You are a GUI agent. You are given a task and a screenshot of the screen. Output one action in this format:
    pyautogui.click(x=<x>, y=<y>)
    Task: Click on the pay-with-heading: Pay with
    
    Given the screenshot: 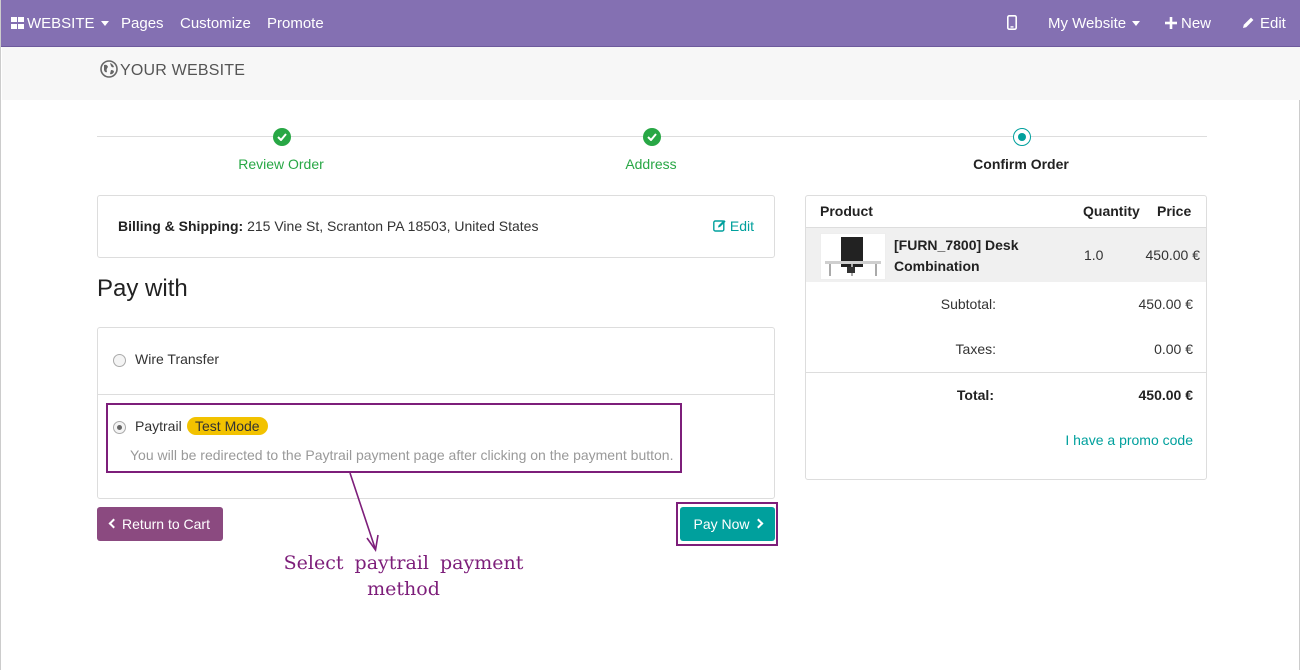 What is the action you would take?
    pyautogui.click(x=142, y=288)
    